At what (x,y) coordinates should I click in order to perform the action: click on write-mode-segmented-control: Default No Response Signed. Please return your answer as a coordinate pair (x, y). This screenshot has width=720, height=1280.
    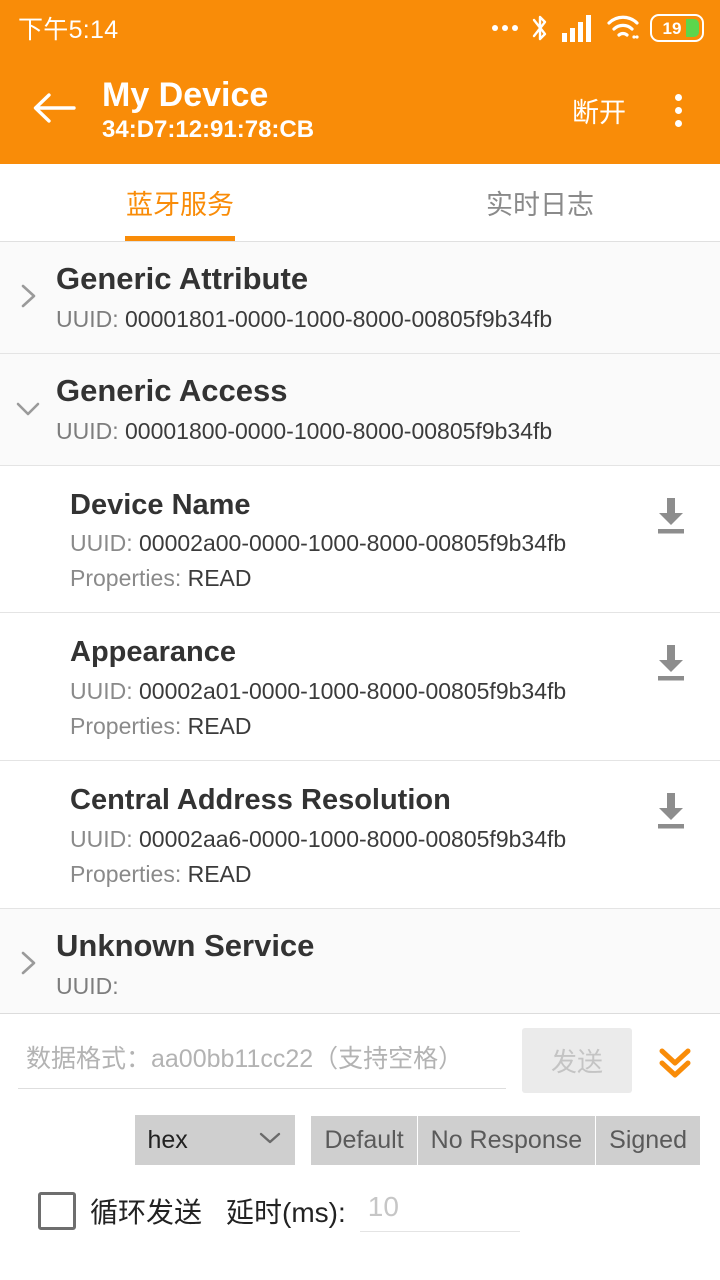
    Looking at the image, I should click on (505, 1140).